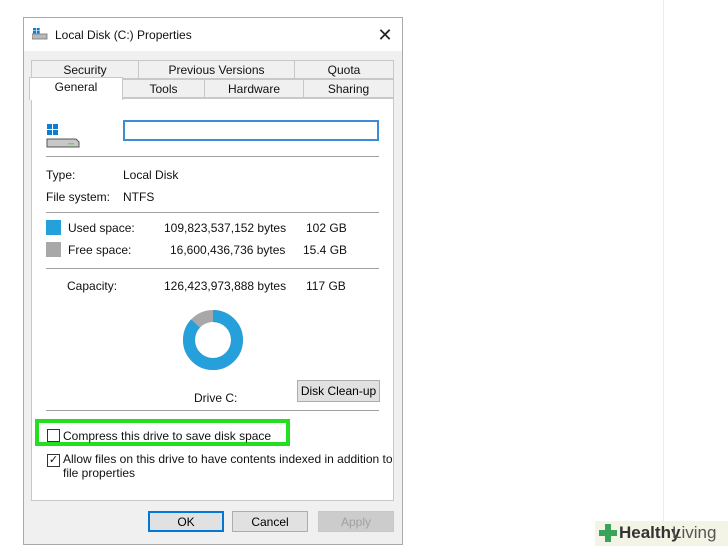 The width and height of the screenshot is (728, 546). I want to click on watermark: Healthy Living, so click(661, 533).